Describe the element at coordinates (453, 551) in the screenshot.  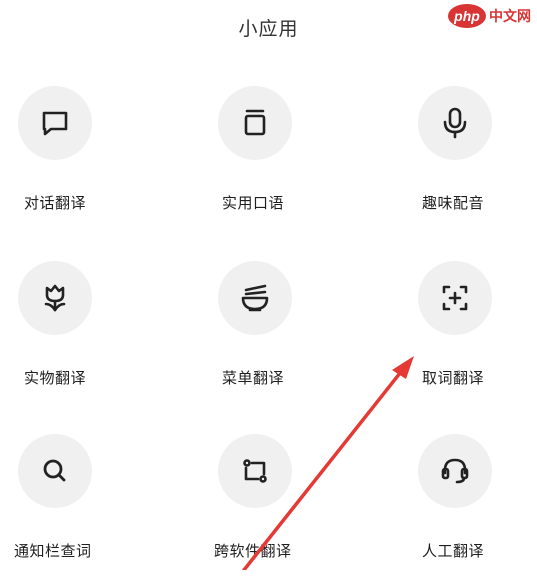
I see `app-label: 人工翻译` at that location.